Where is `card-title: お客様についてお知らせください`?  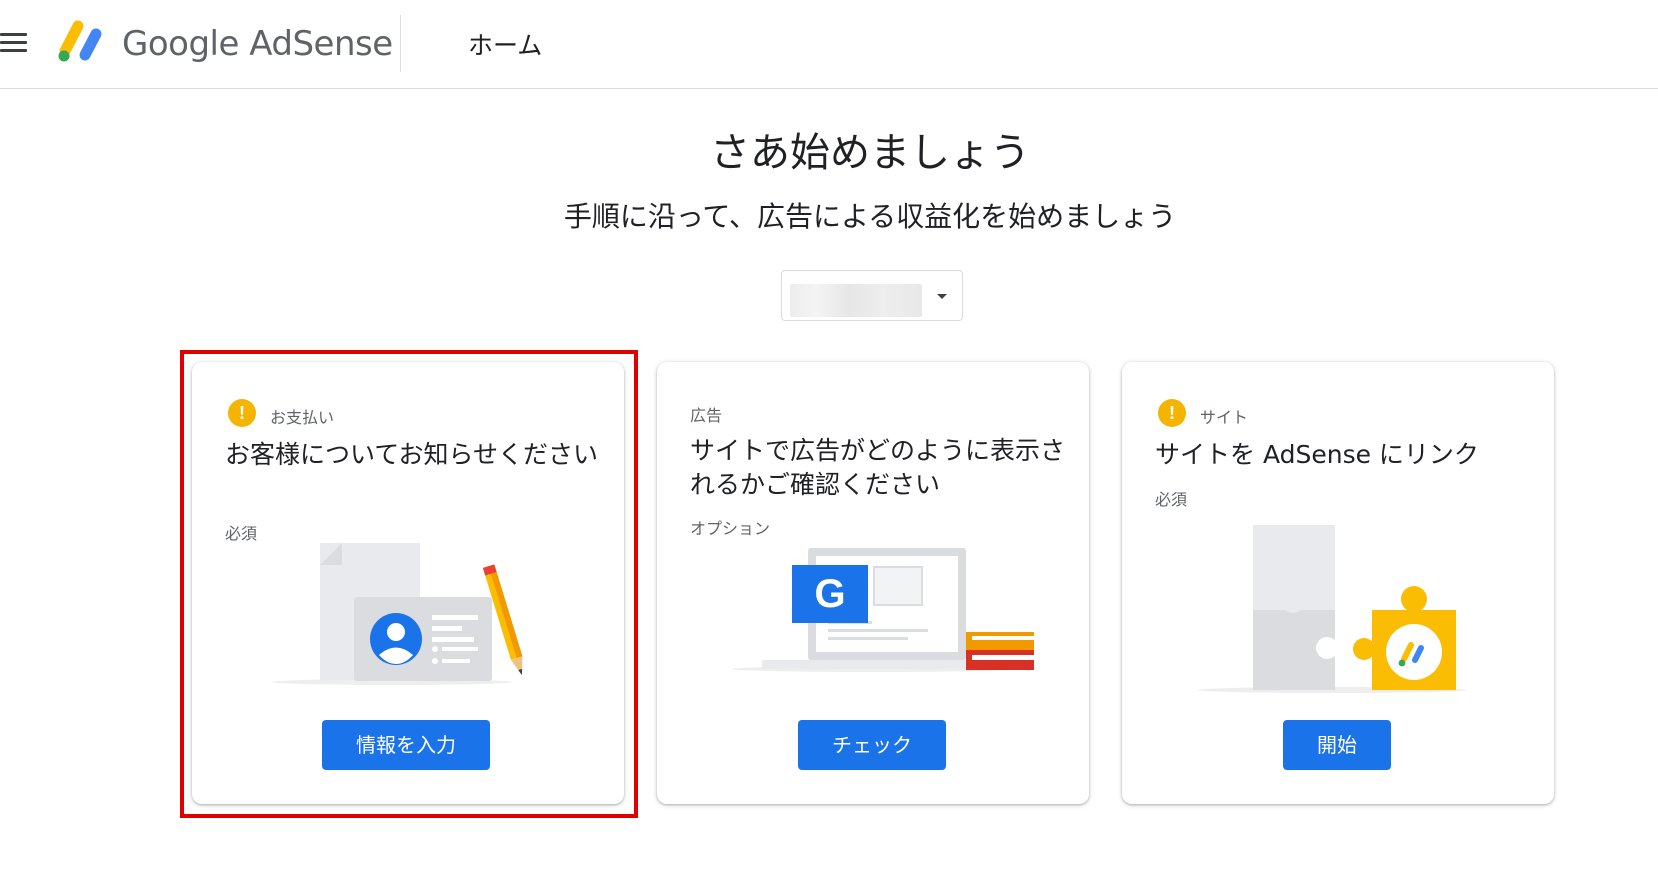
card-title: お客様についてお知らせください is located at coordinates (412, 454).